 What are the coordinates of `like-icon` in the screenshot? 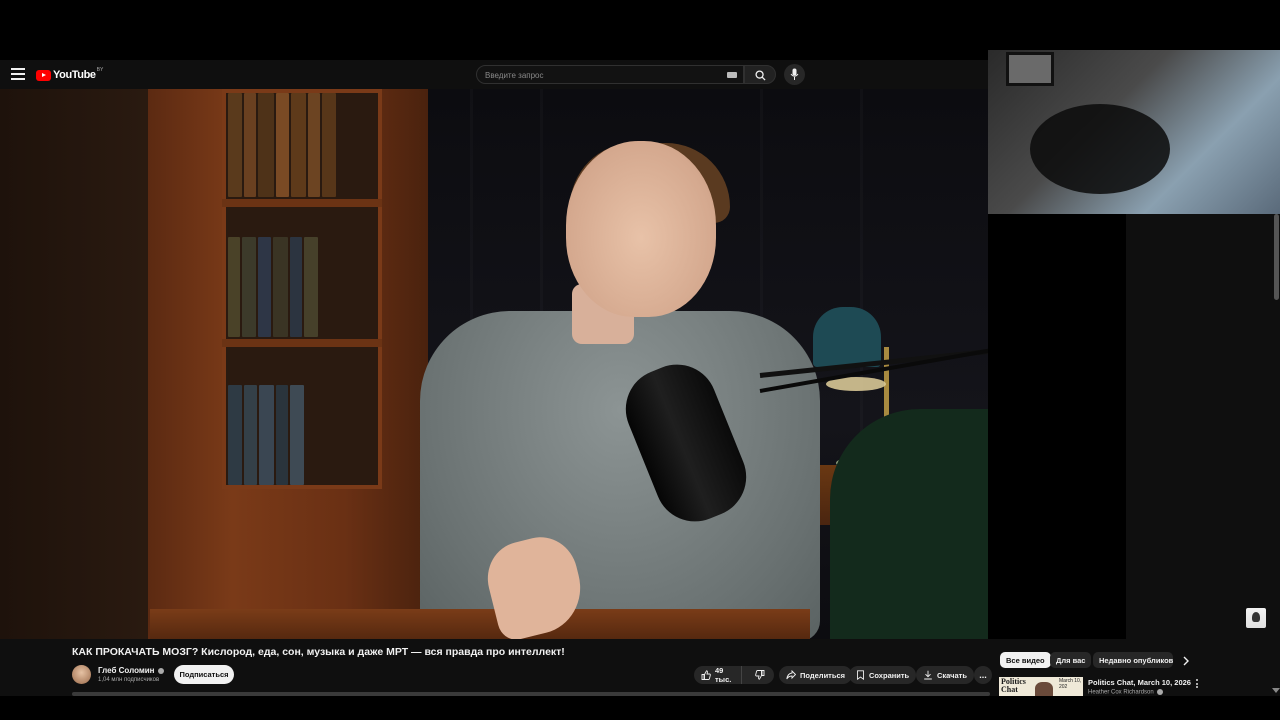 It's located at (706, 675).